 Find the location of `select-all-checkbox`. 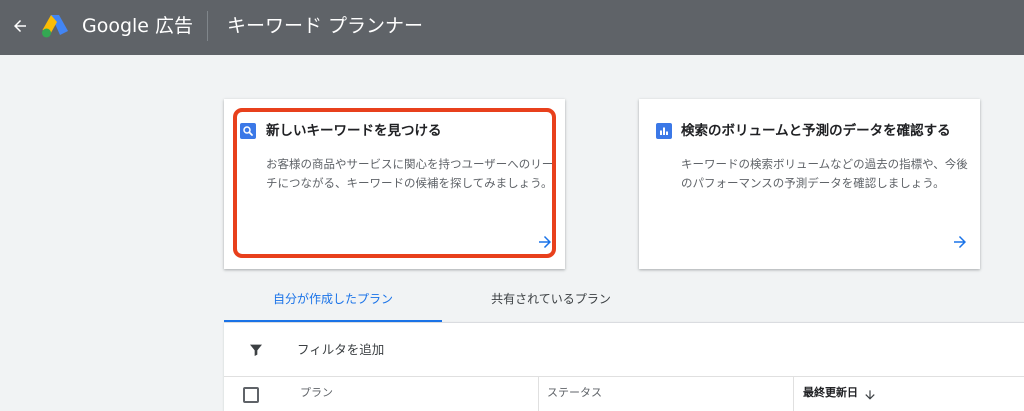

select-all-checkbox is located at coordinates (251, 395).